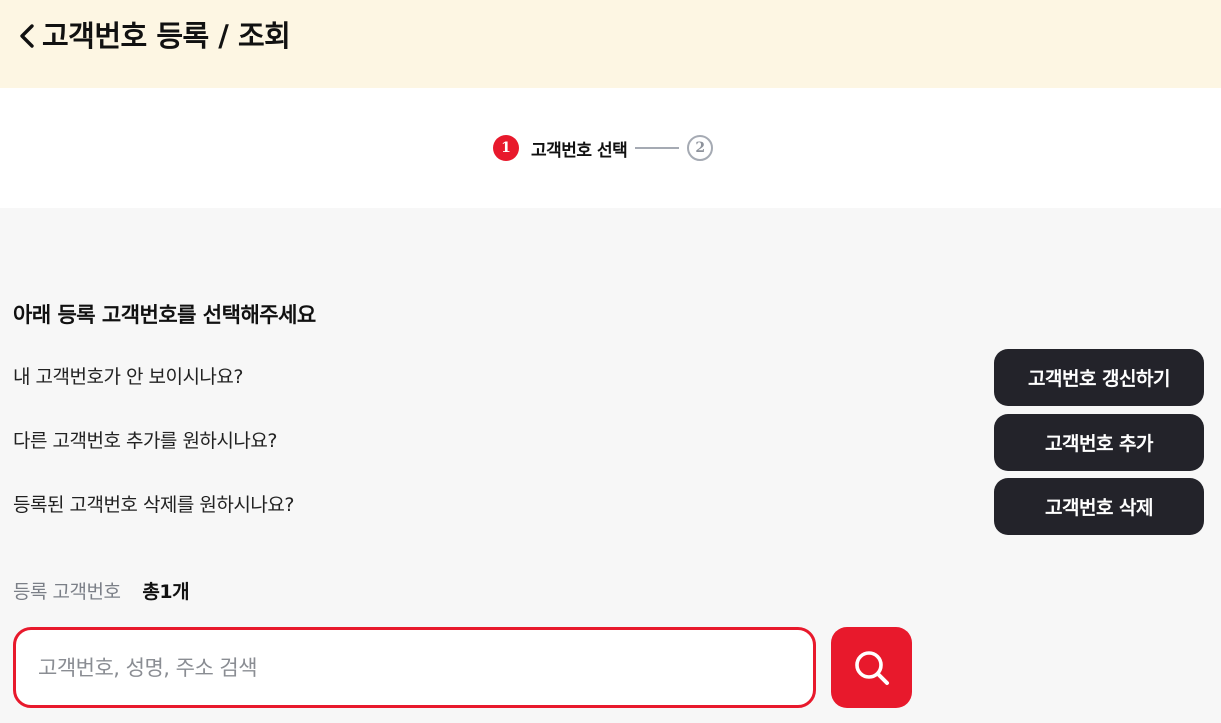  I want to click on step-connector, so click(657, 148).